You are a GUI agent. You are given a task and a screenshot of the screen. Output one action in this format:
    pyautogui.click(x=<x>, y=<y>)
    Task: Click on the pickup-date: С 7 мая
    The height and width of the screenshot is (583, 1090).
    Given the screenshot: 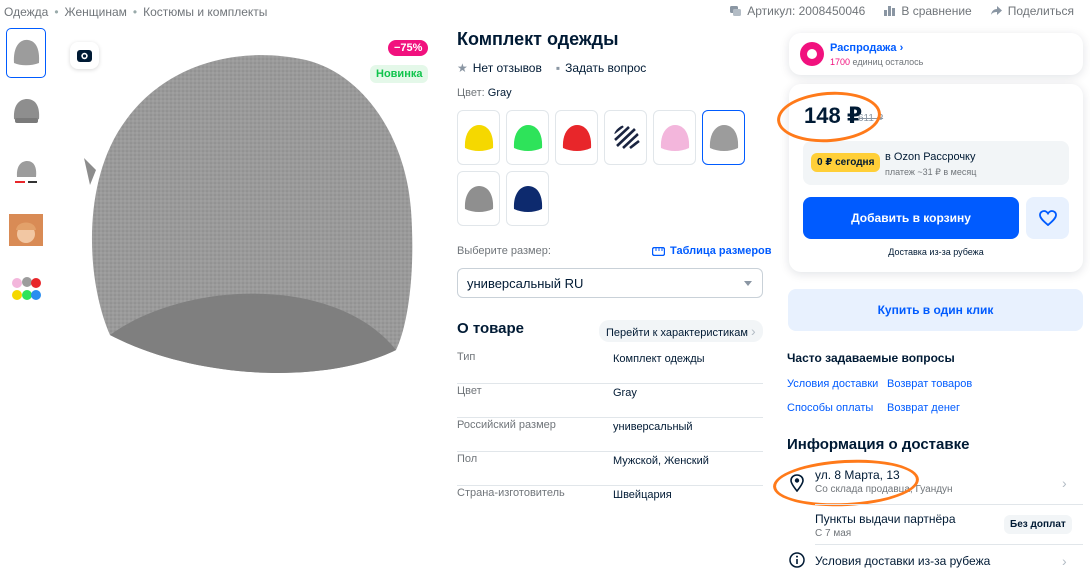 What is the action you would take?
    pyautogui.click(x=833, y=533)
    